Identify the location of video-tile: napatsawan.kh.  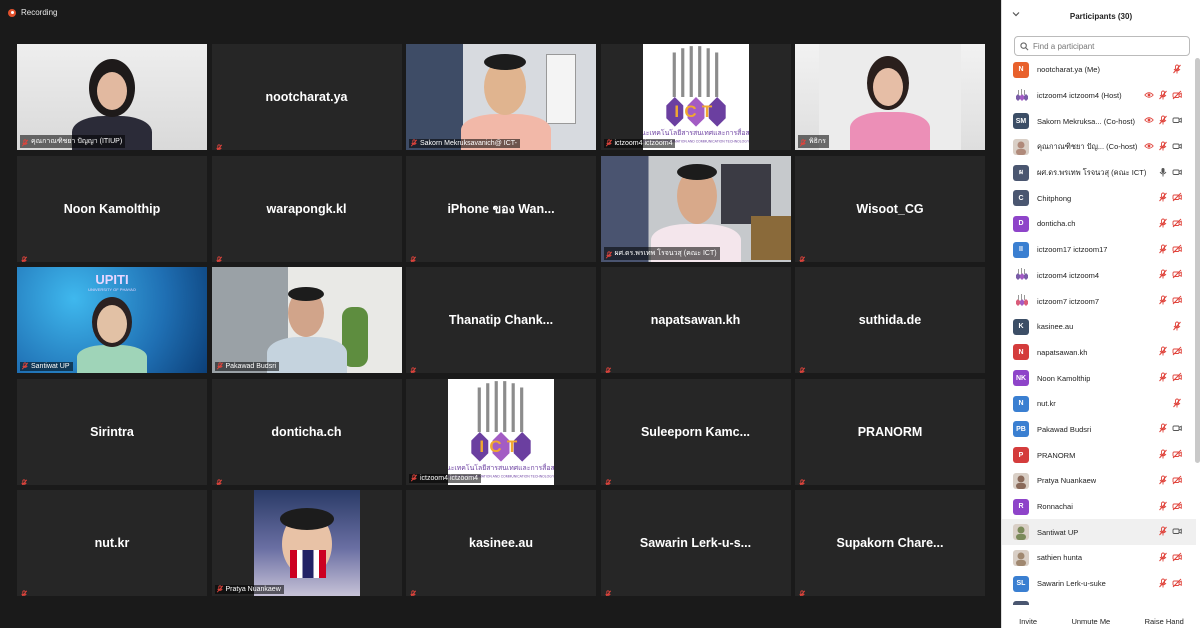
(695, 320).